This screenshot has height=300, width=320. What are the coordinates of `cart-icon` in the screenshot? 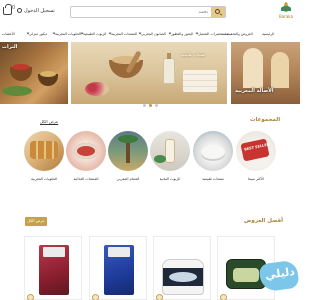 It's located at (7, 9).